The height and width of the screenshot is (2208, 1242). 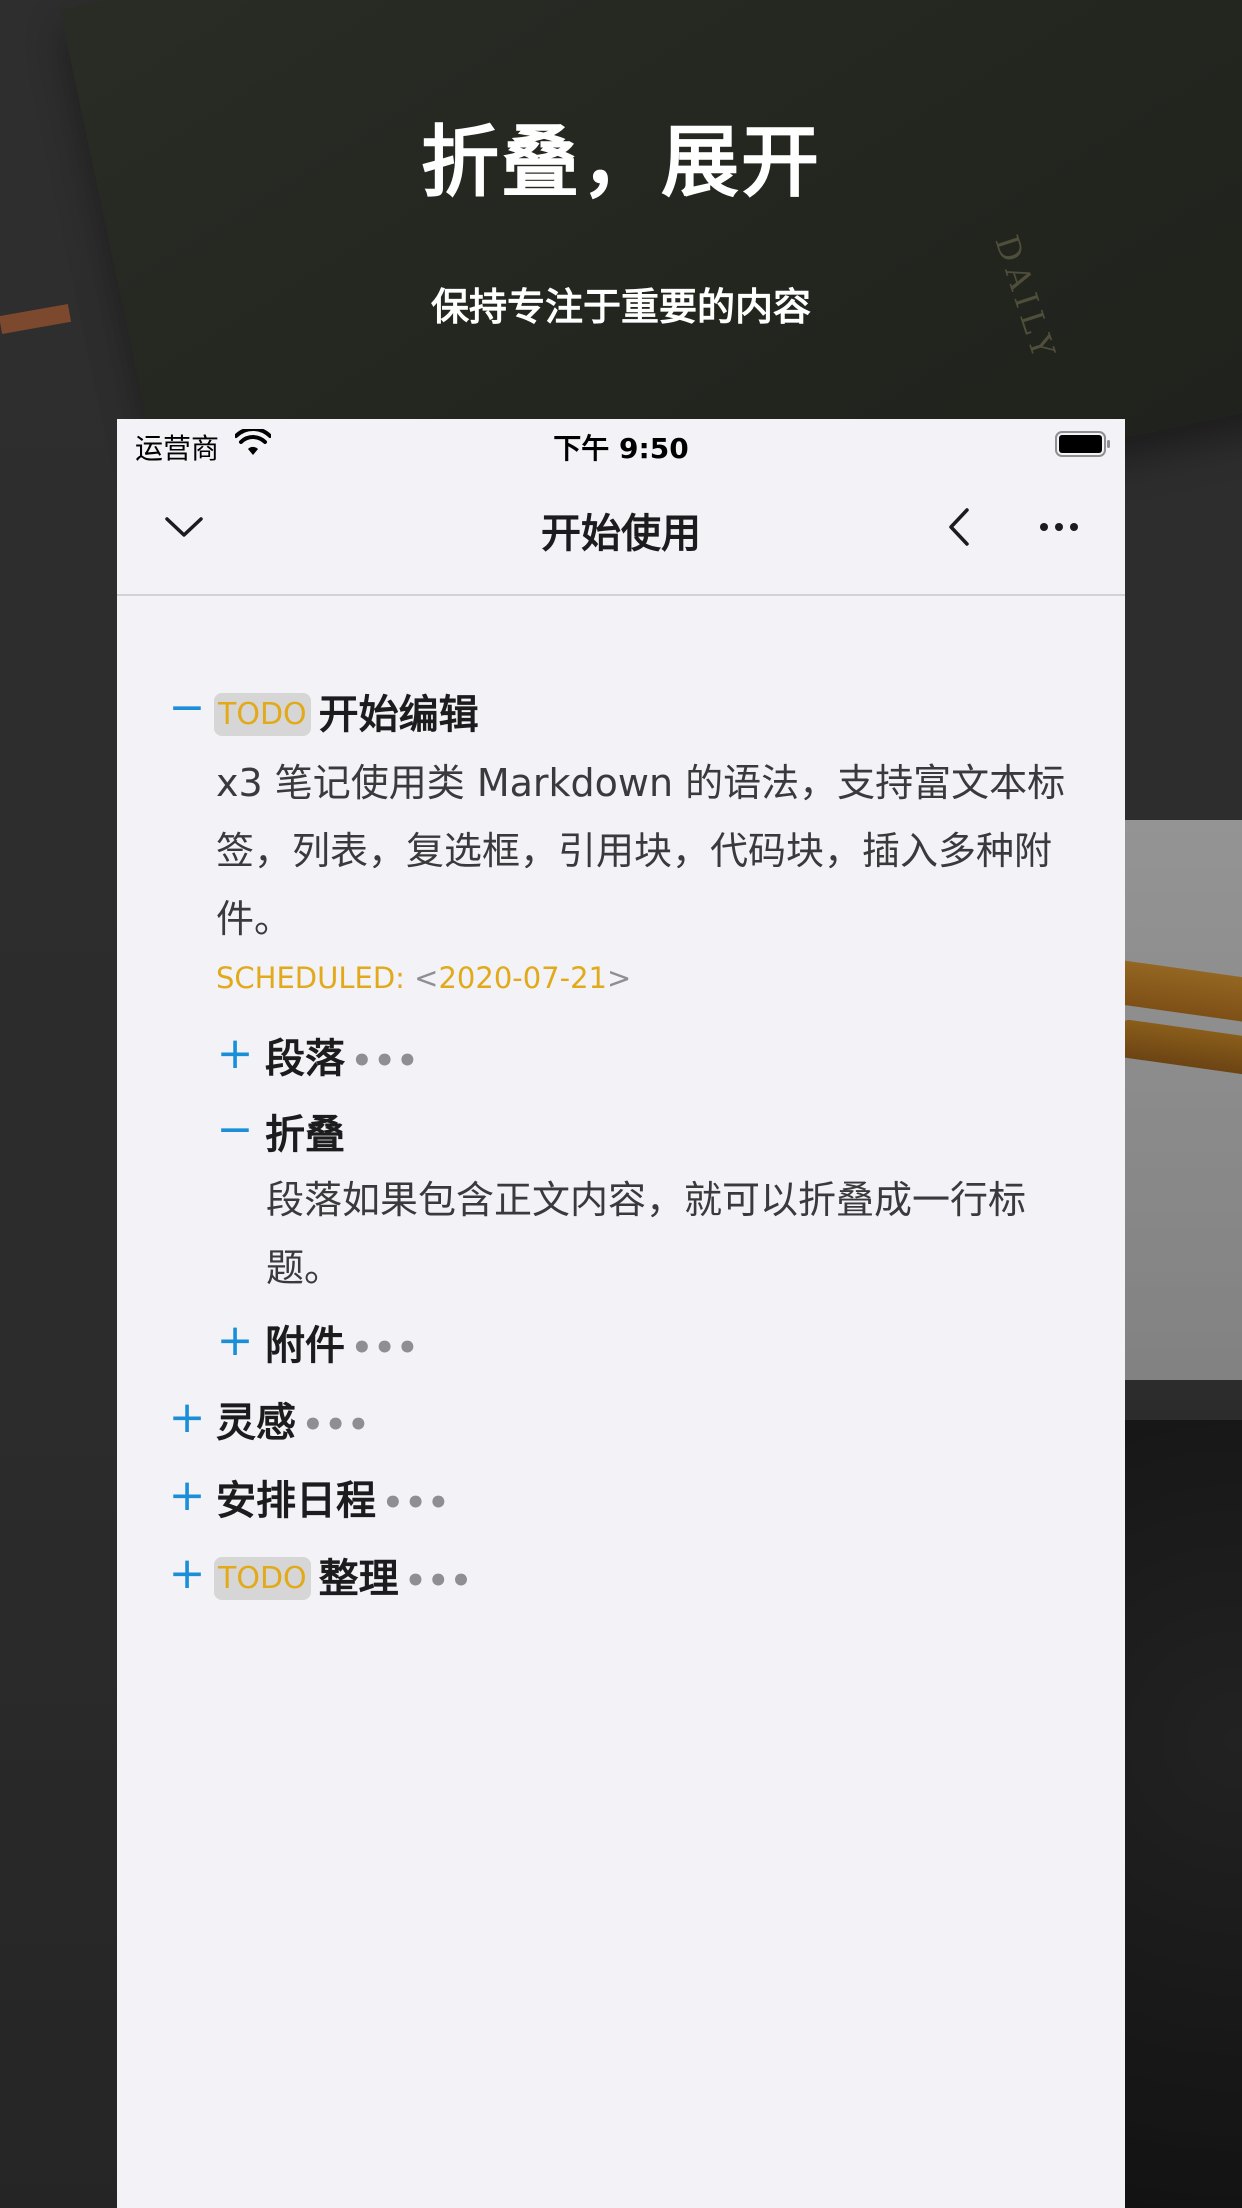 I want to click on item-heading: 灵感 •••, so click(x=293, y=1419).